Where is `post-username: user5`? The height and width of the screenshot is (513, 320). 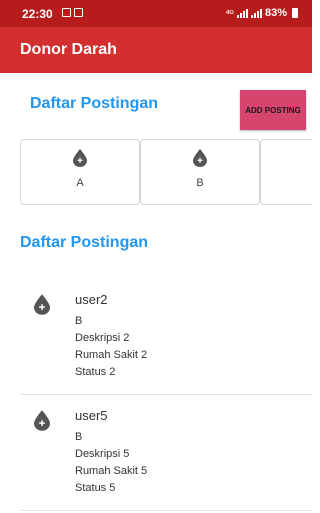 post-username: user5 is located at coordinates (91, 415).